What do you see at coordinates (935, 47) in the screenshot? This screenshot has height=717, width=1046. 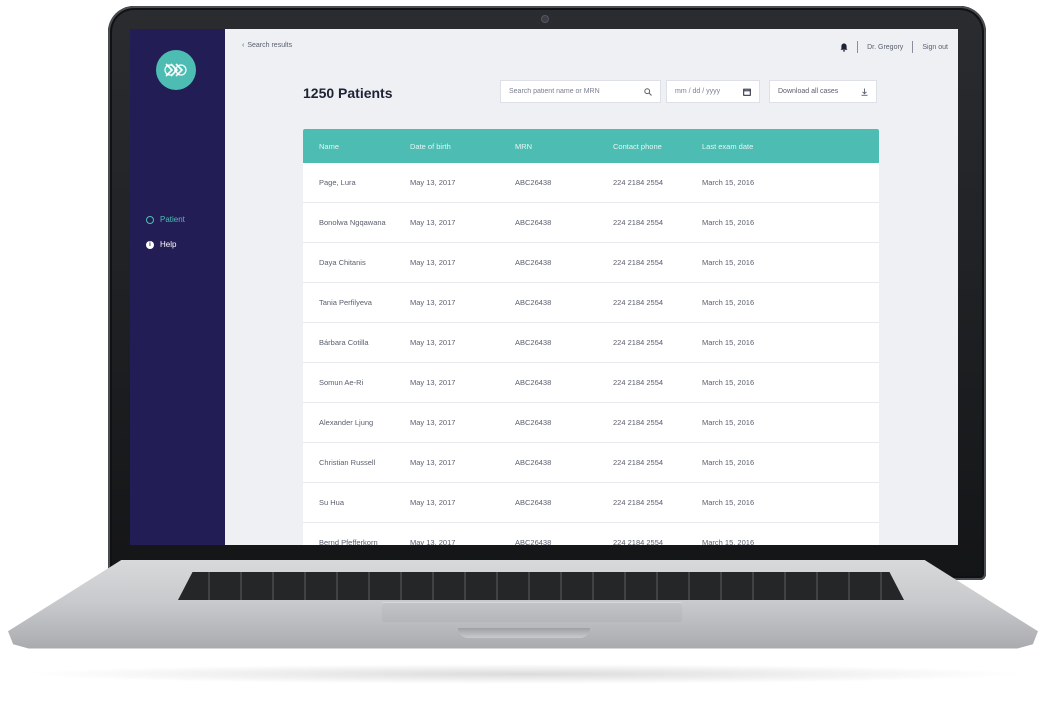 I see `sign-out-link: Sign out` at bounding box center [935, 47].